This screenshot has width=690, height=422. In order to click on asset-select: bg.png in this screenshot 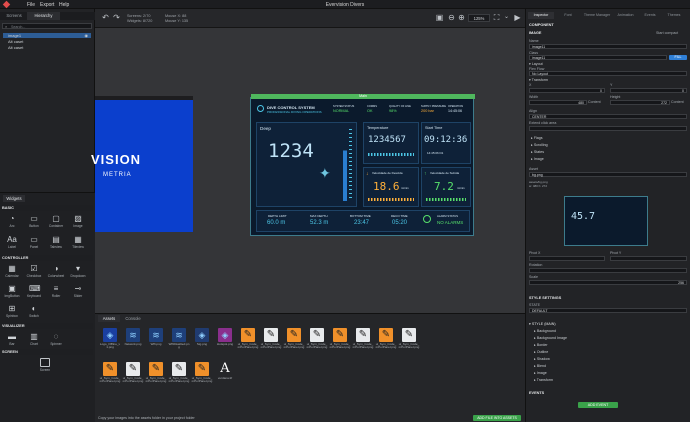, I will do `click(608, 174)`.